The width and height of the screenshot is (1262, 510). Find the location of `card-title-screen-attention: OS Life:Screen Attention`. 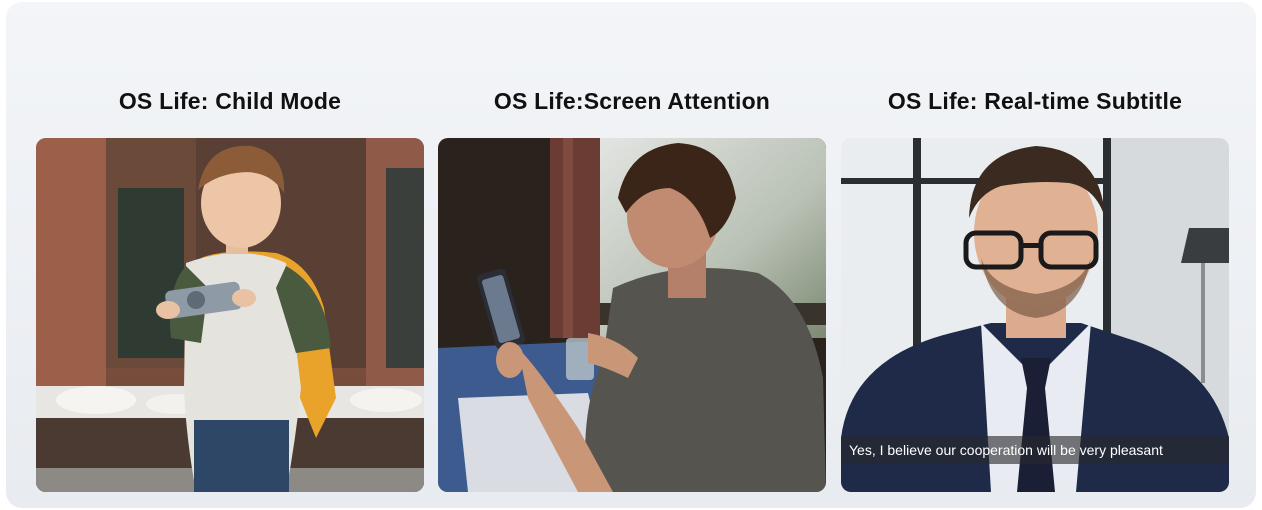

card-title-screen-attention: OS Life:Screen Attention is located at coordinates (632, 101).